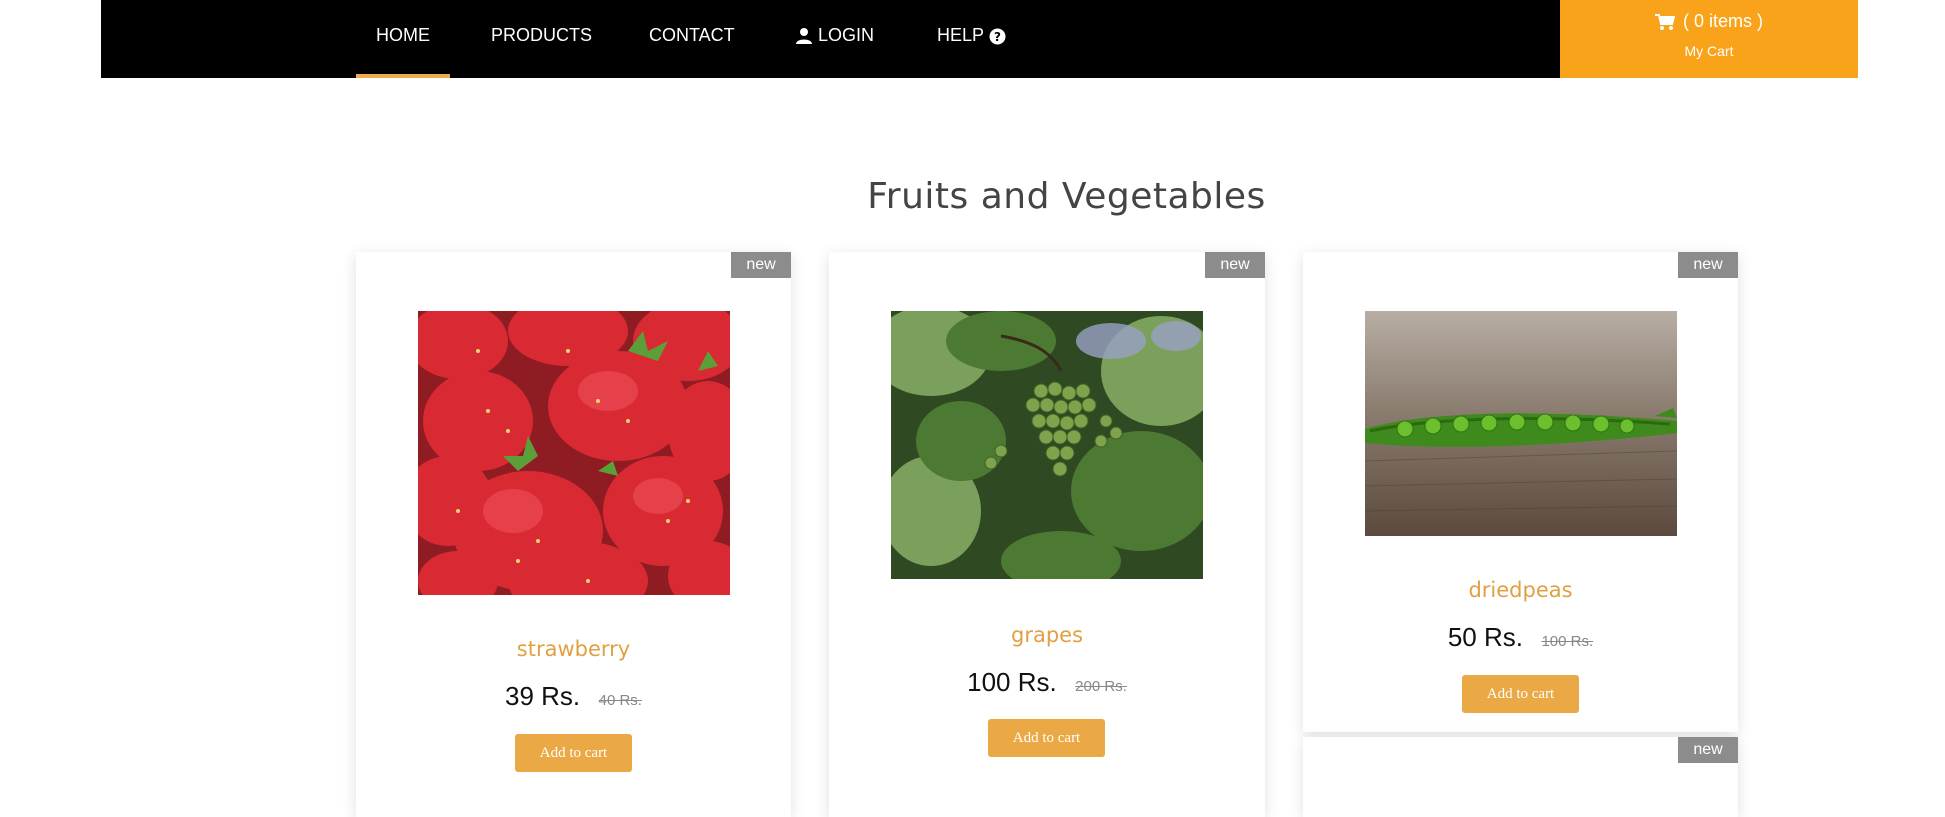  Describe the element at coordinates (543, 696) in the screenshot. I see `product-price: 39 Rs.` at that location.